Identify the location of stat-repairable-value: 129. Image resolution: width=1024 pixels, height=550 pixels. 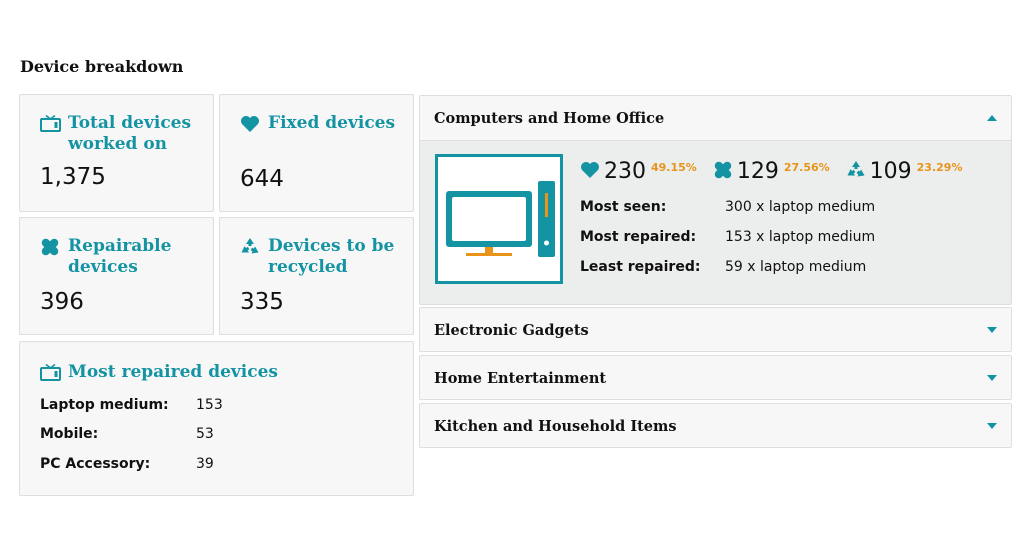
(757, 171).